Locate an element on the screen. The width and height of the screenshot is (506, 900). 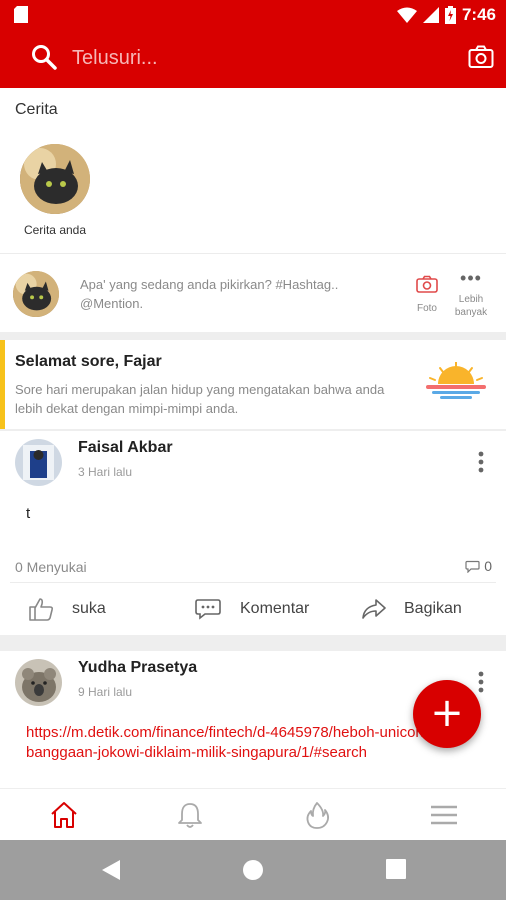
status-icons: 7:46 is located at coordinates (446, 15).